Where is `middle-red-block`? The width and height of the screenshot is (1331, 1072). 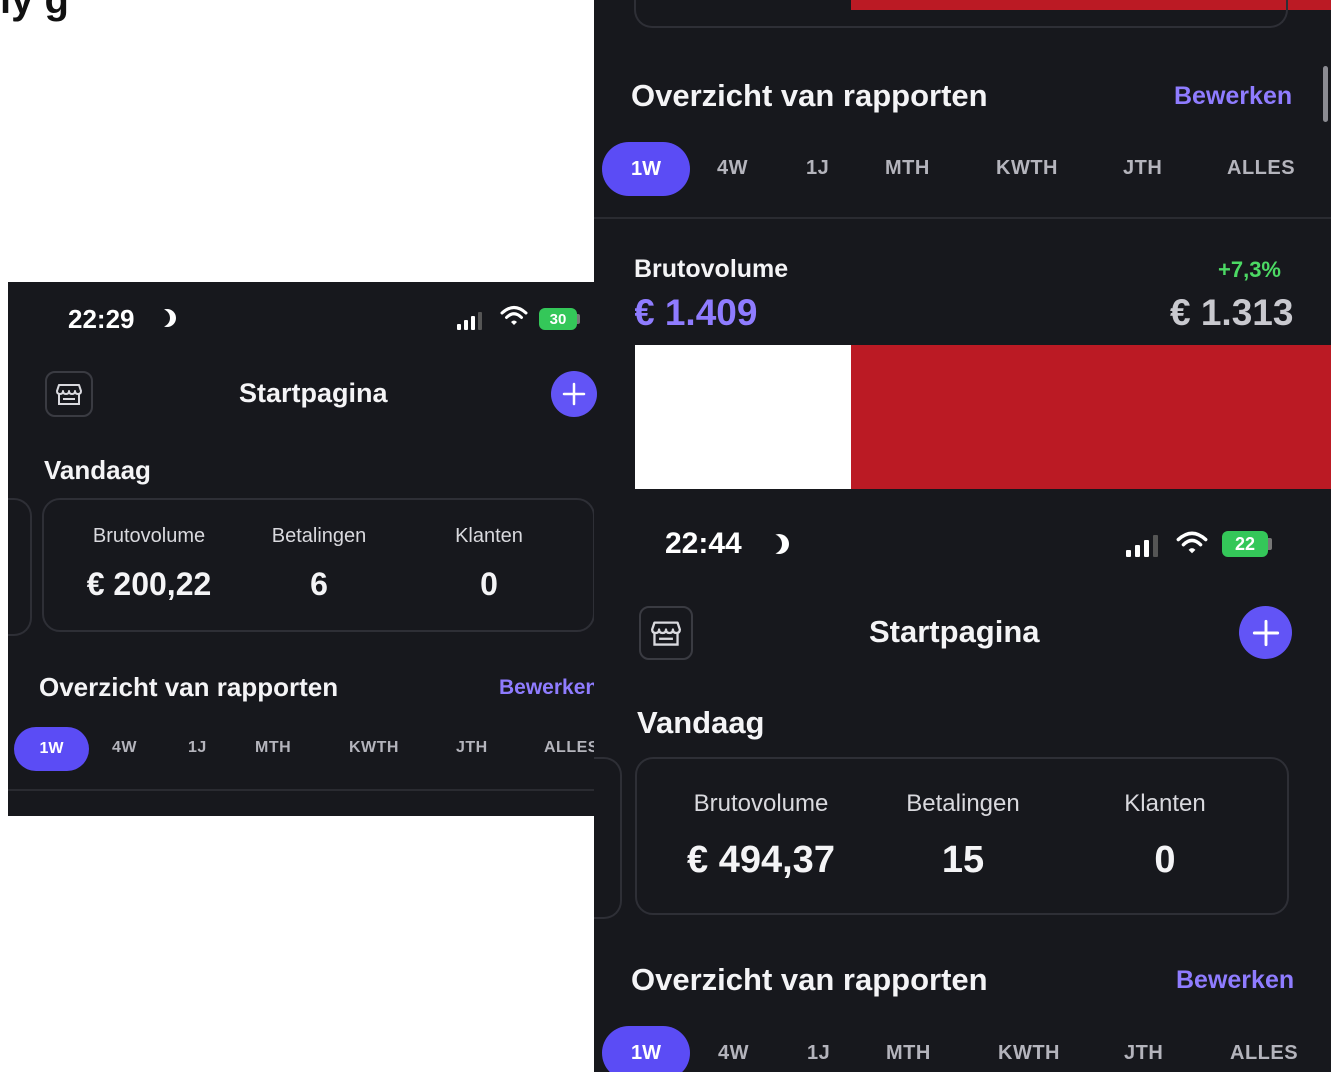
middle-red-block is located at coordinates (1091, 417).